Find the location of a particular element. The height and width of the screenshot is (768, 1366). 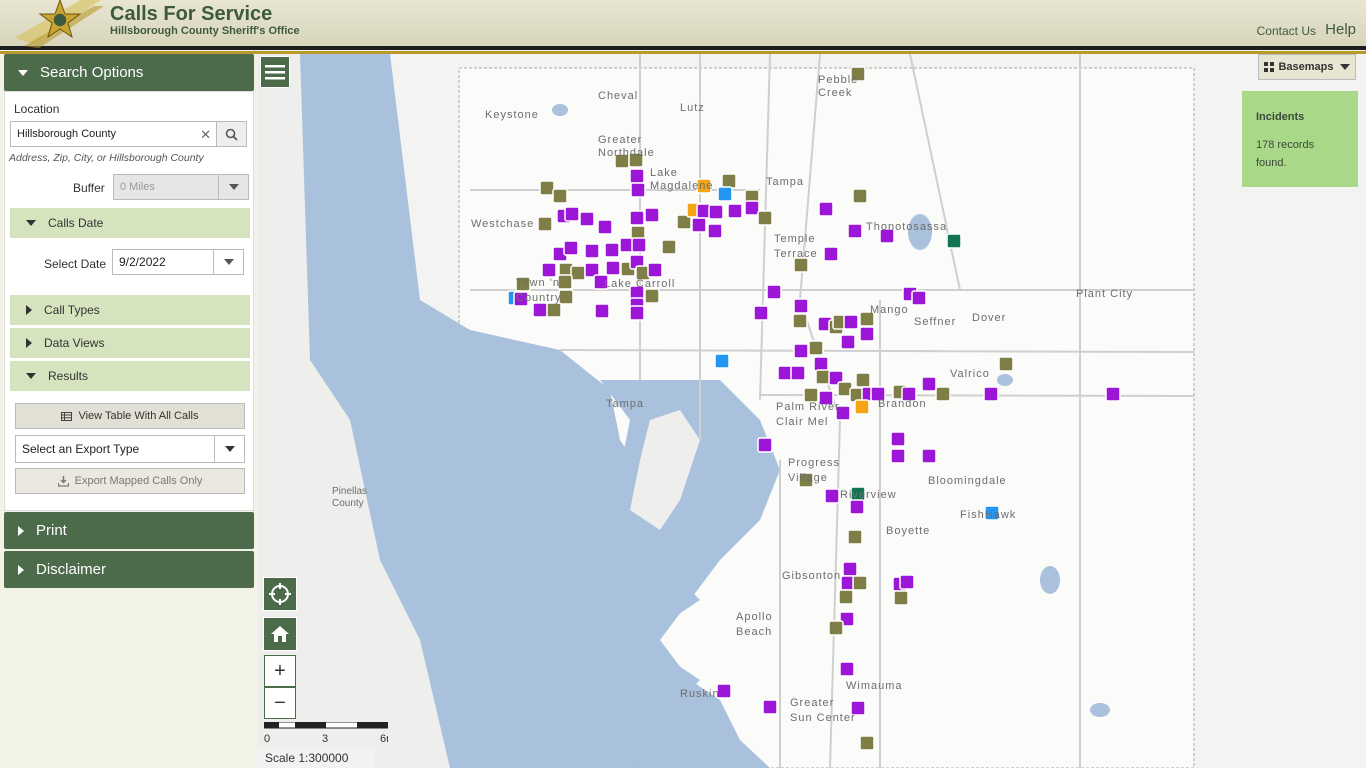

basemaps-button: Basemaps is located at coordinates (1307, 67).